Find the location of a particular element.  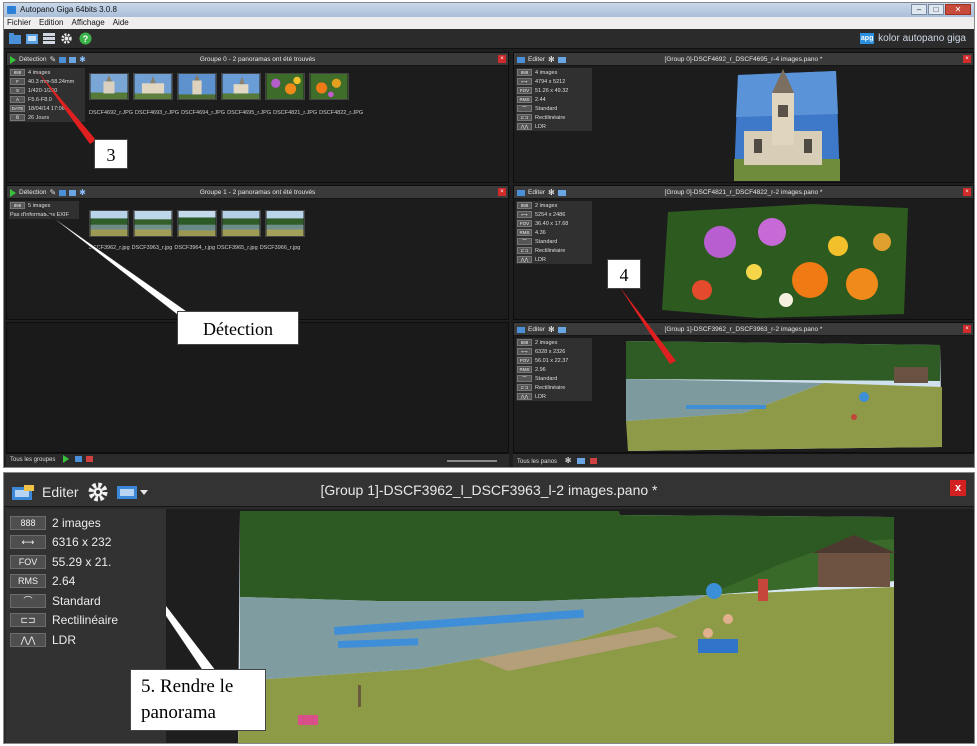

size-icon: ⟷ is located at coordinates (28, 542).